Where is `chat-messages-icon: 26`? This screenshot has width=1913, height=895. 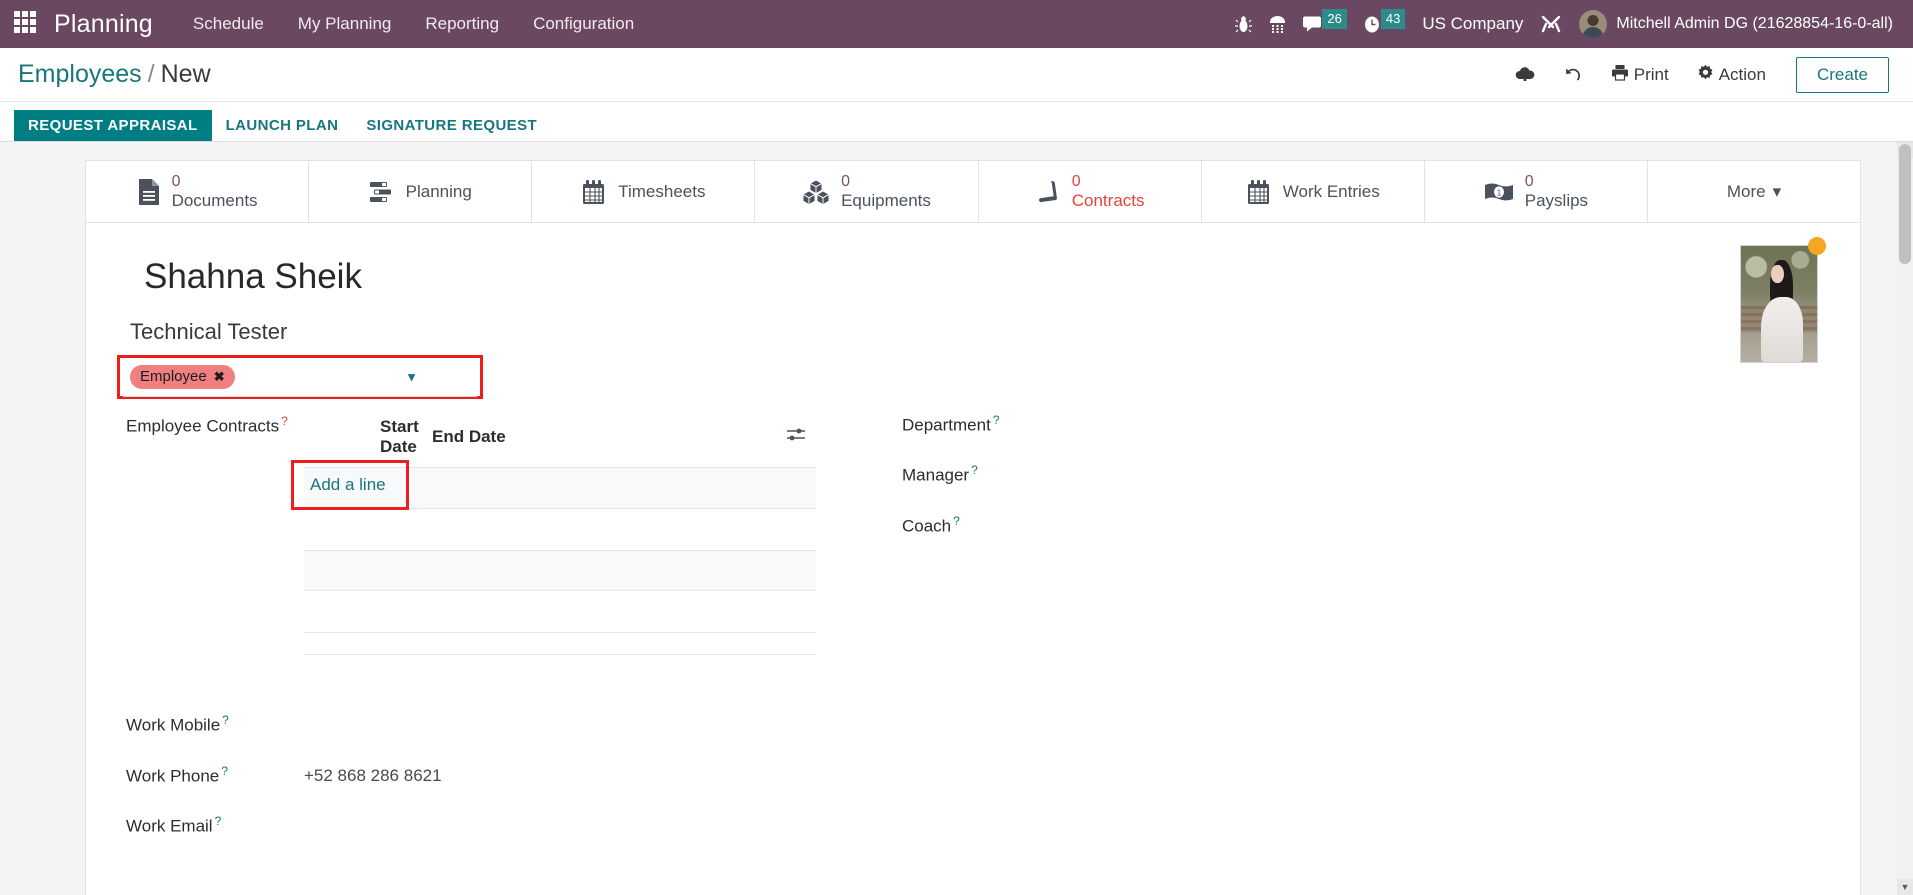
chat-messages-icon: 26 is located at coordinates (1325, 21).